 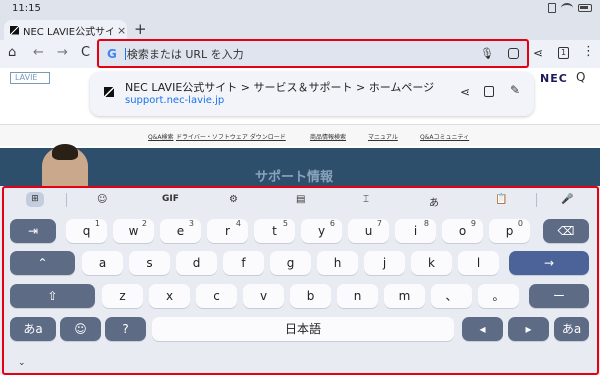 What do you see at coordinates (290, 263) in the screenshot?
I see `key-g: g` at bounding box center [290, 263].